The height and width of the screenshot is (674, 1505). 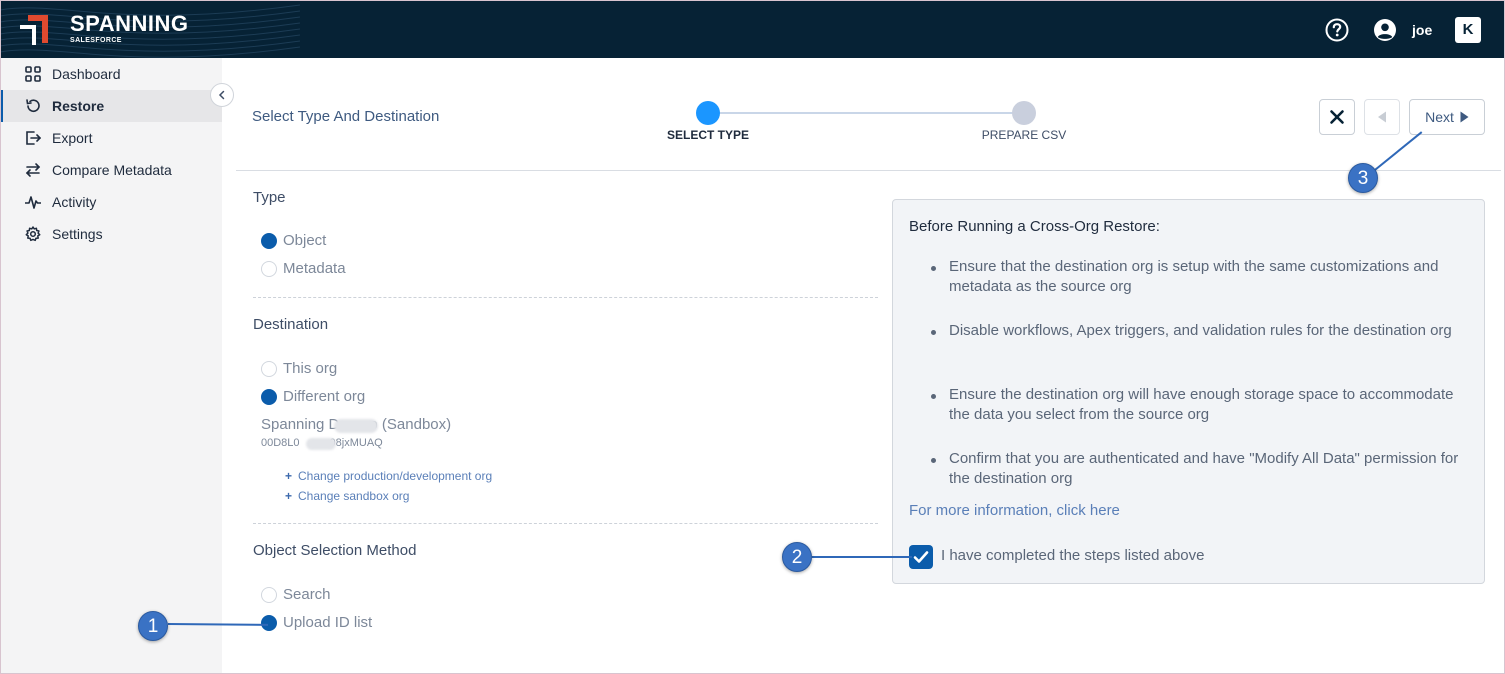 I want to click on brand-subtitle: SALESFORCE, so click(x=96, y=40).